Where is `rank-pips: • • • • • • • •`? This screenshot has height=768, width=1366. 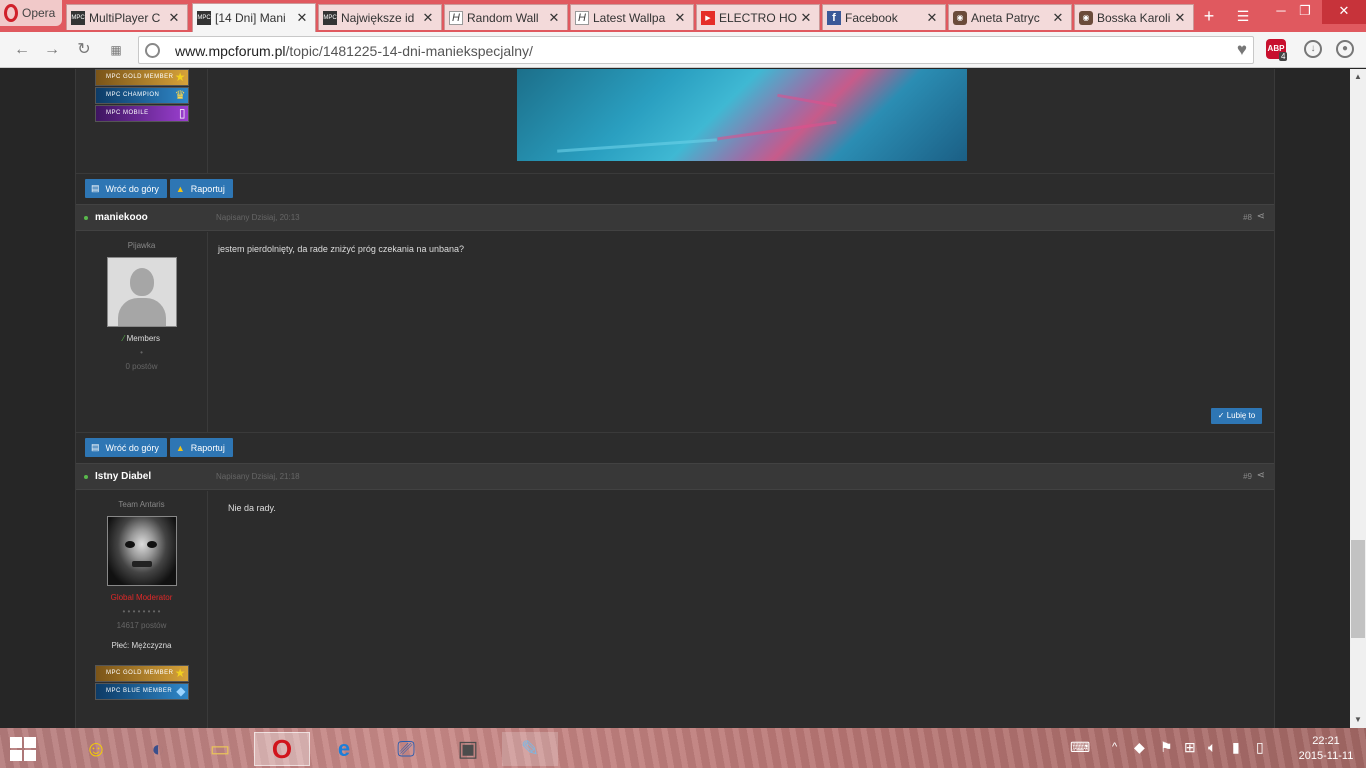 rank-pips: • • • • • • • • is located at coordinates (141, 611).